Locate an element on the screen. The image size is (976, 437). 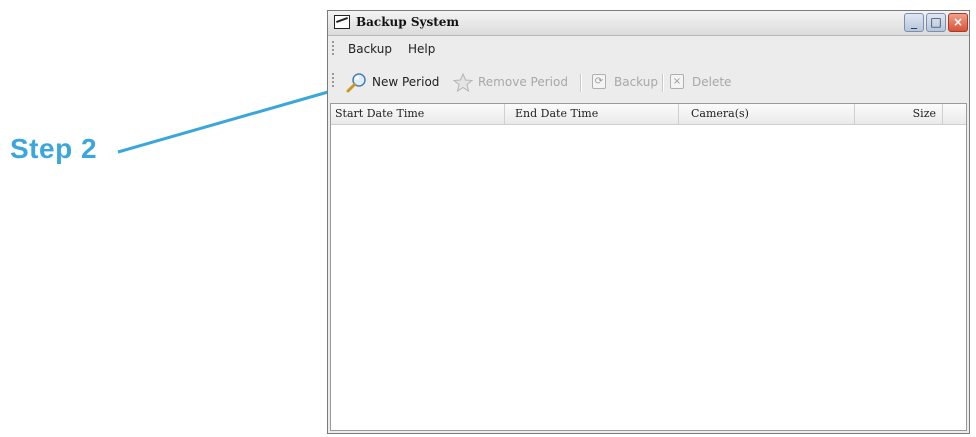
delete-label: Delete is located at coordinates (712, 82).